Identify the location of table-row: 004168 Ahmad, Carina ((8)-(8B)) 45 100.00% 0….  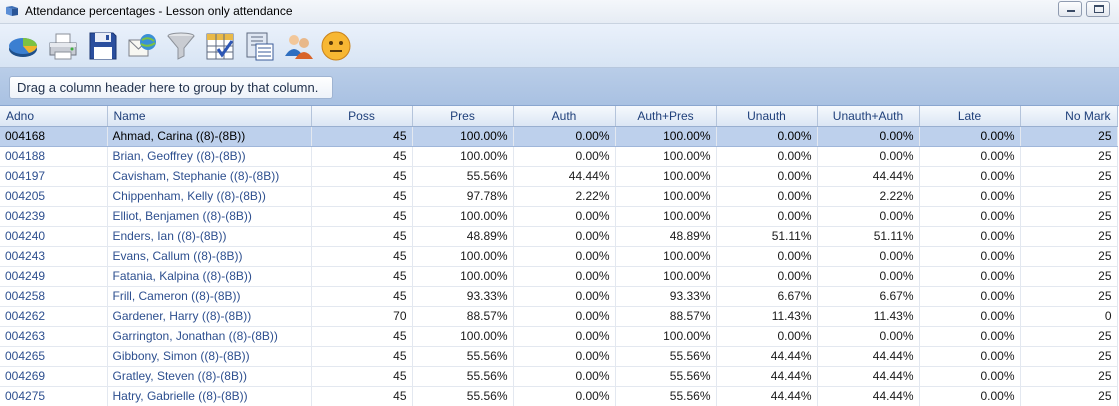
(559, 136).